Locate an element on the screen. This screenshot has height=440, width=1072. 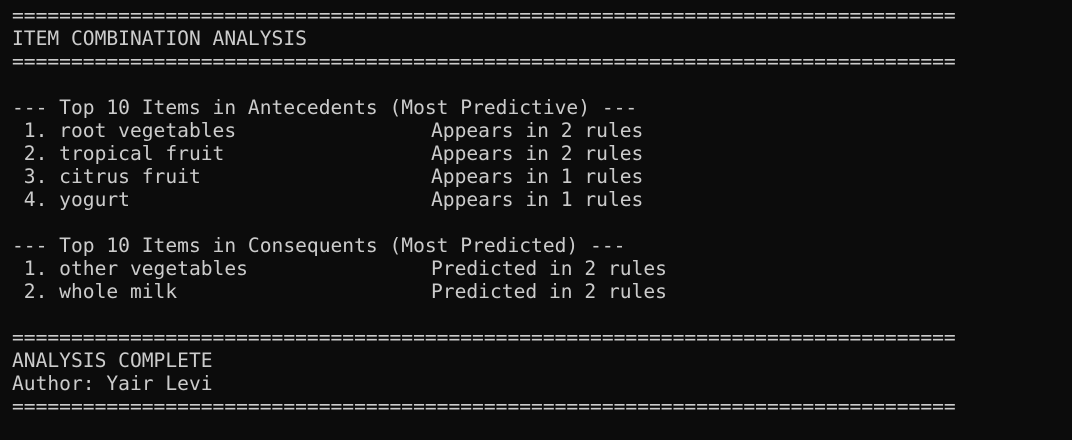
antecedent-row: 1. root vegetables Appears in 2 rules is located at coordinates (542, 130).